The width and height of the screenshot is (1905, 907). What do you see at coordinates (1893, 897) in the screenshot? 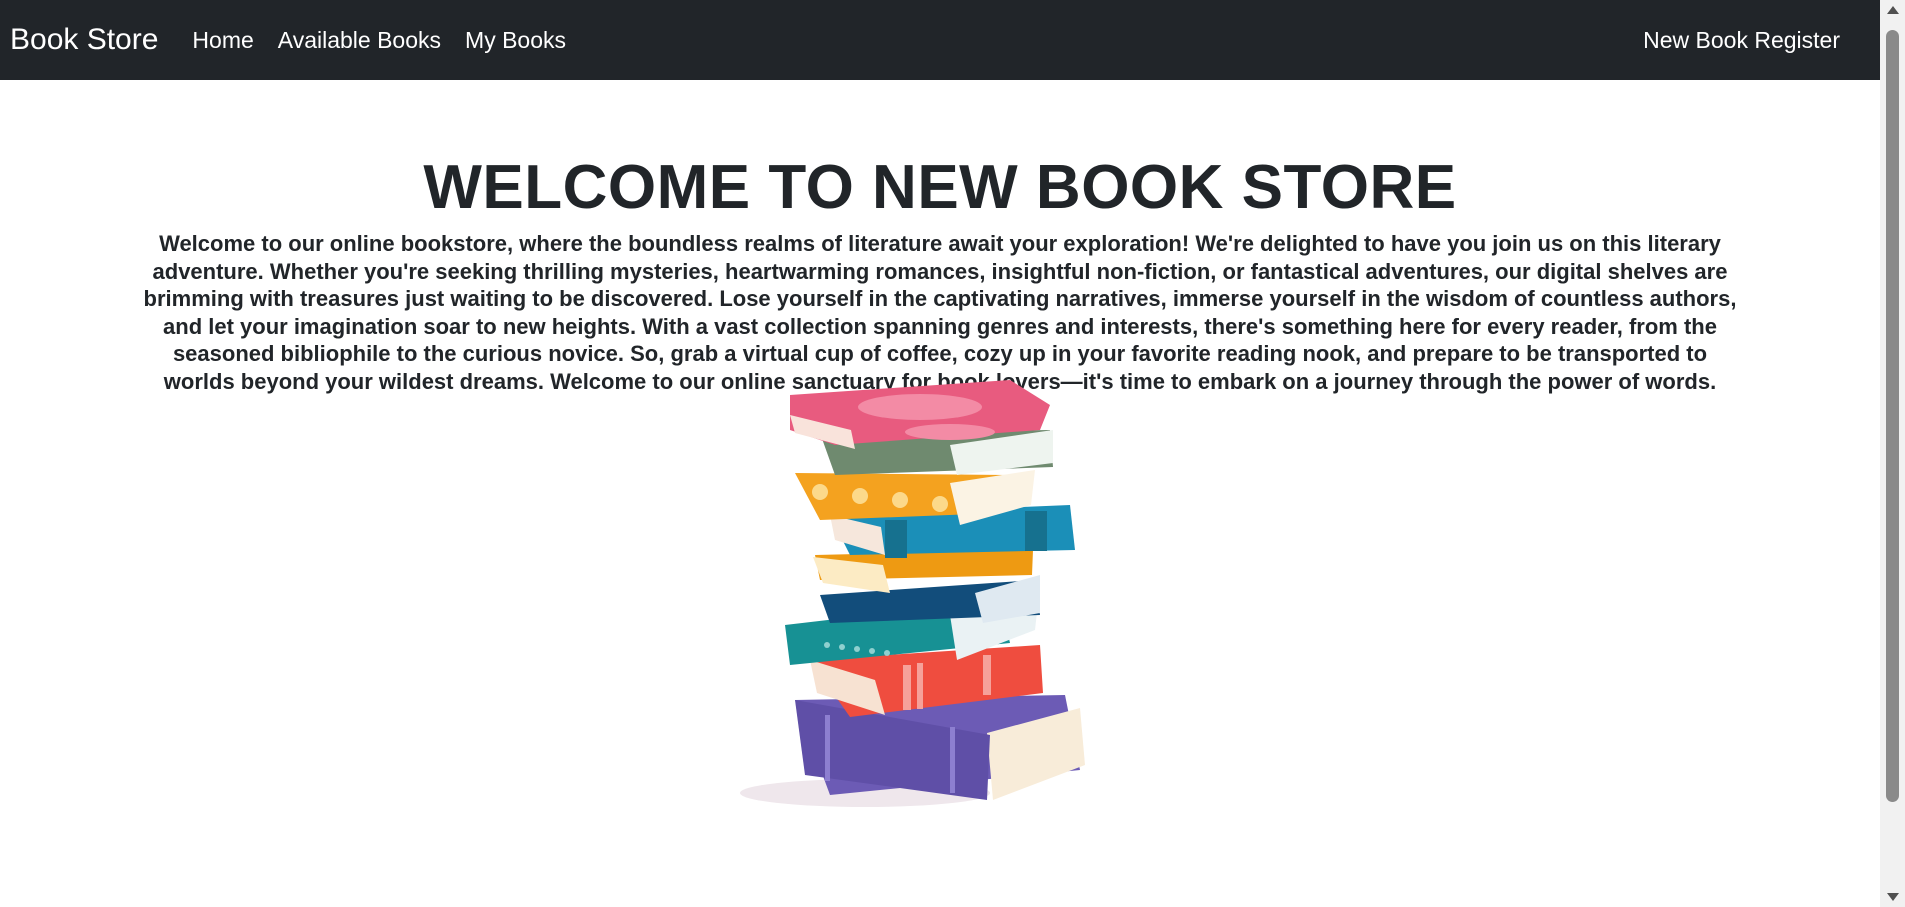
I see `scroll-down-arrow-icon` at bounding box center [1893, 897].